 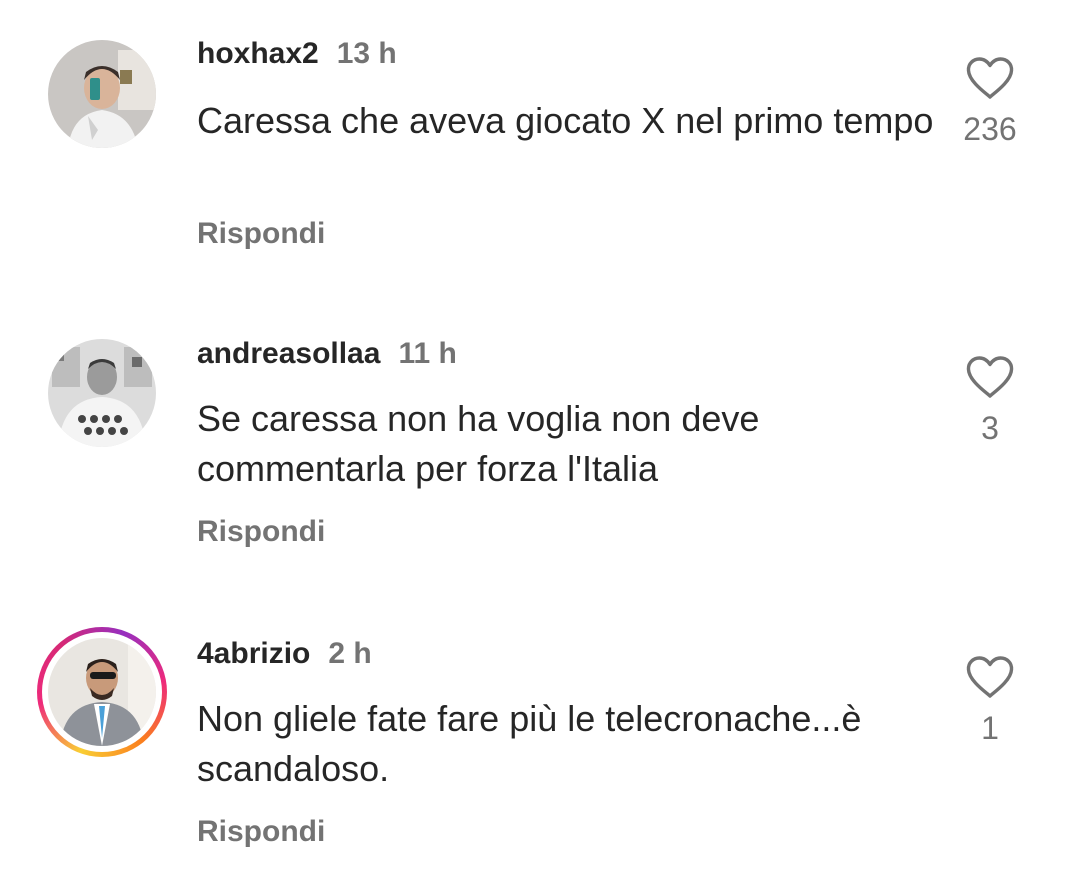 I want to click on comment-timestamp: 2 h, so click(x=350, y=653).